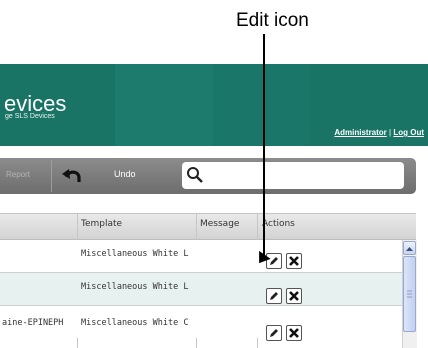 This screenshot has height=348, width=428. I want to click on column-header-message: Message, so click(219, 224).